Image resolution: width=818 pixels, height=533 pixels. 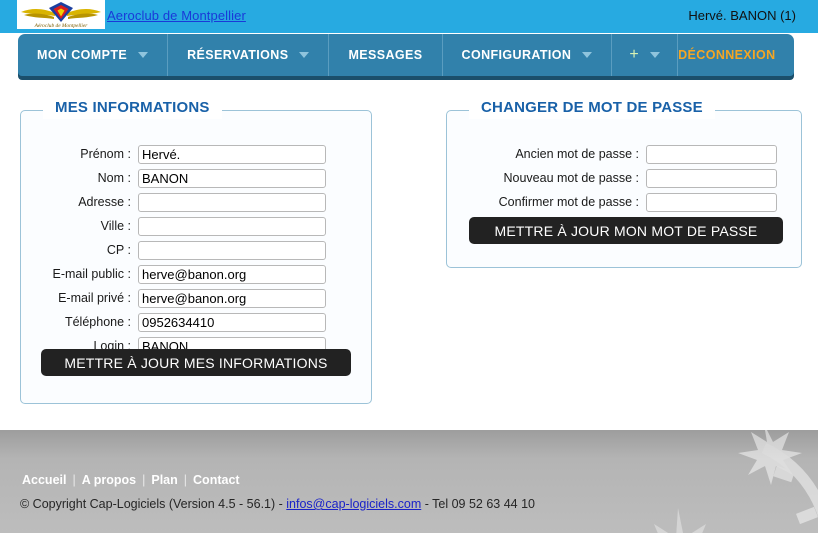 I want to click on nav-label: MESSAGES, so click(x=385, y=55).